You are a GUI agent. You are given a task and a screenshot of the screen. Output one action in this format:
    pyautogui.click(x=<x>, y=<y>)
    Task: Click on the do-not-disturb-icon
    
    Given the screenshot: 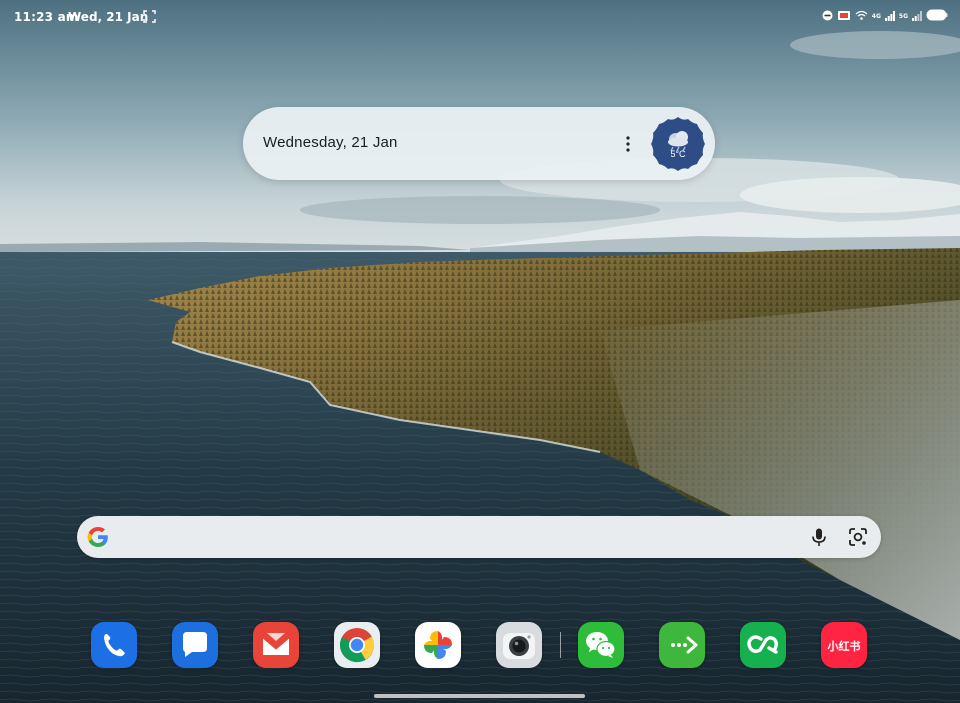 What is the action you would take?
    pyautogui.click(x=827, y=17)
    